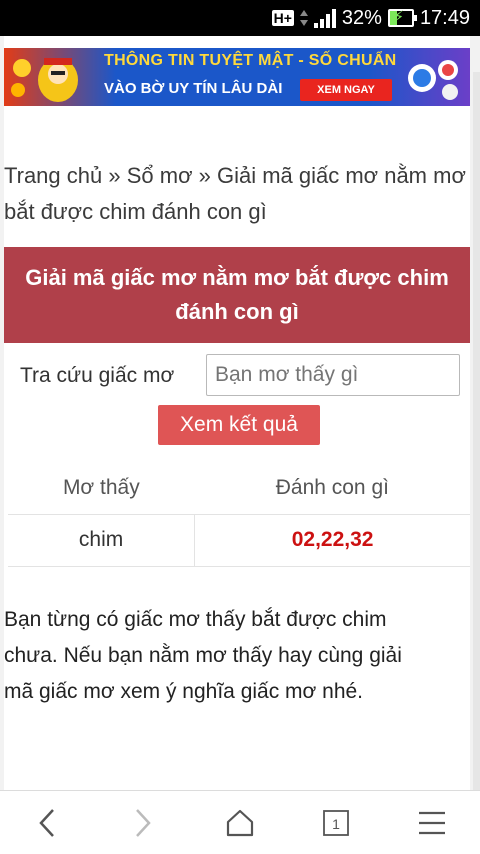 Image resolution: width=480 pixels, height=854 pixels. I want to click on clock: 17:49, so click(444, 17).